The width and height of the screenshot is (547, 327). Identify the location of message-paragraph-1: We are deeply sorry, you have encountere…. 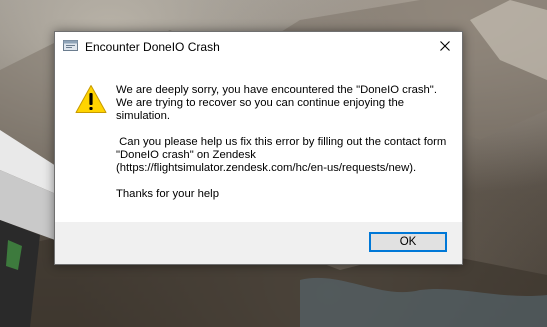
(278, 103).